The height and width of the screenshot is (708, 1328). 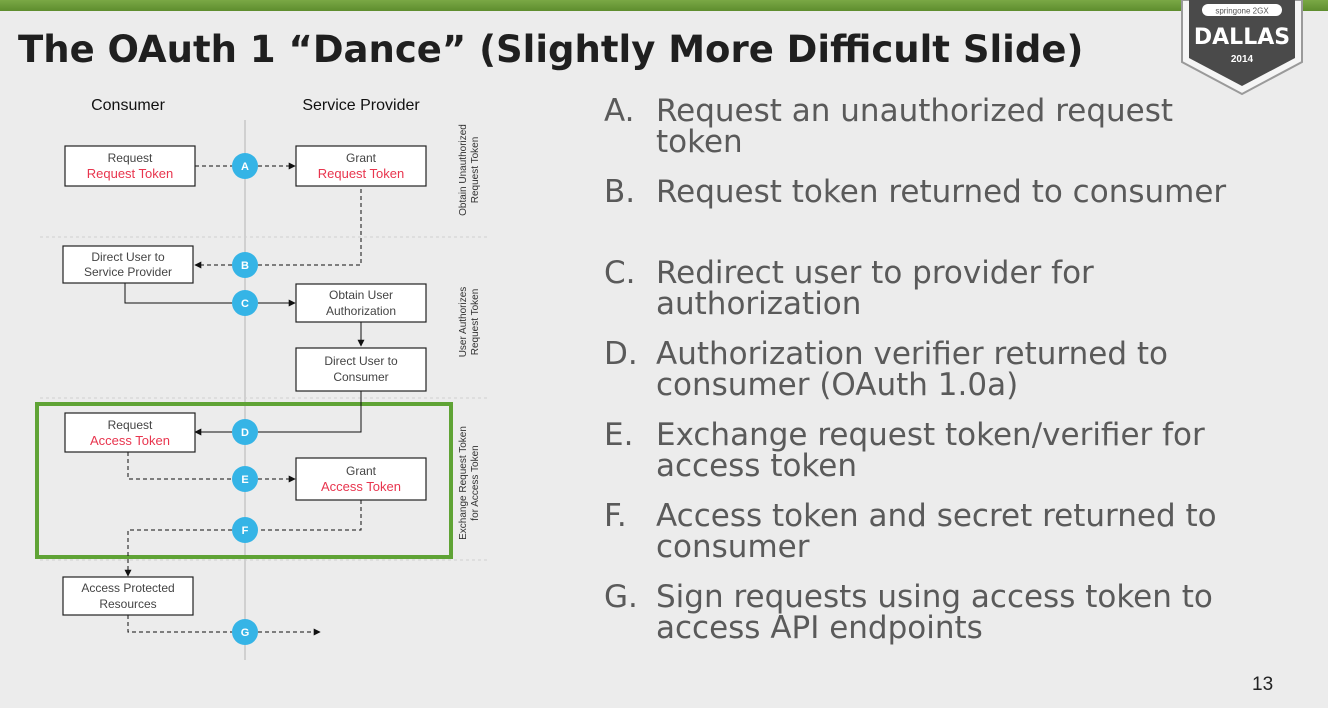 I want to click on step-letter: F., so click(x=615, y=516).